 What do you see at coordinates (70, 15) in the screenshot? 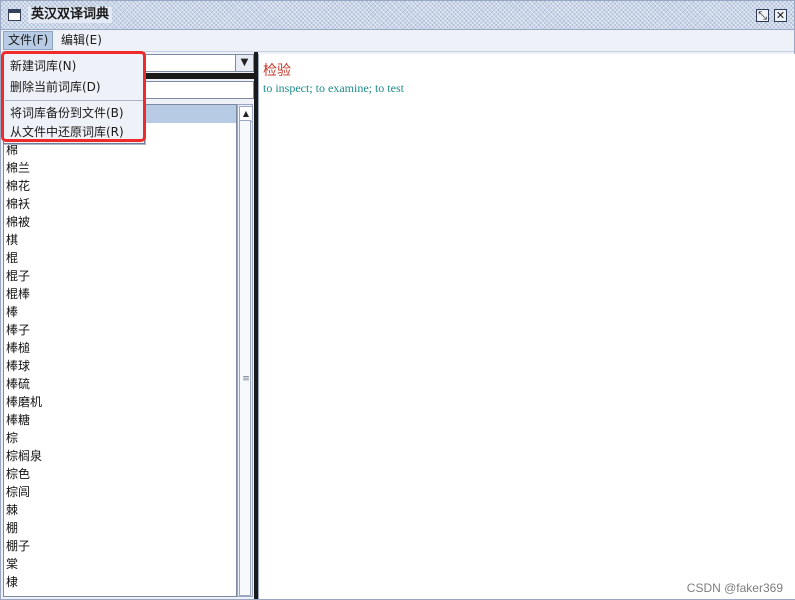
I see `window-title: 英汉双译词典` at bounding box center [70, 15].